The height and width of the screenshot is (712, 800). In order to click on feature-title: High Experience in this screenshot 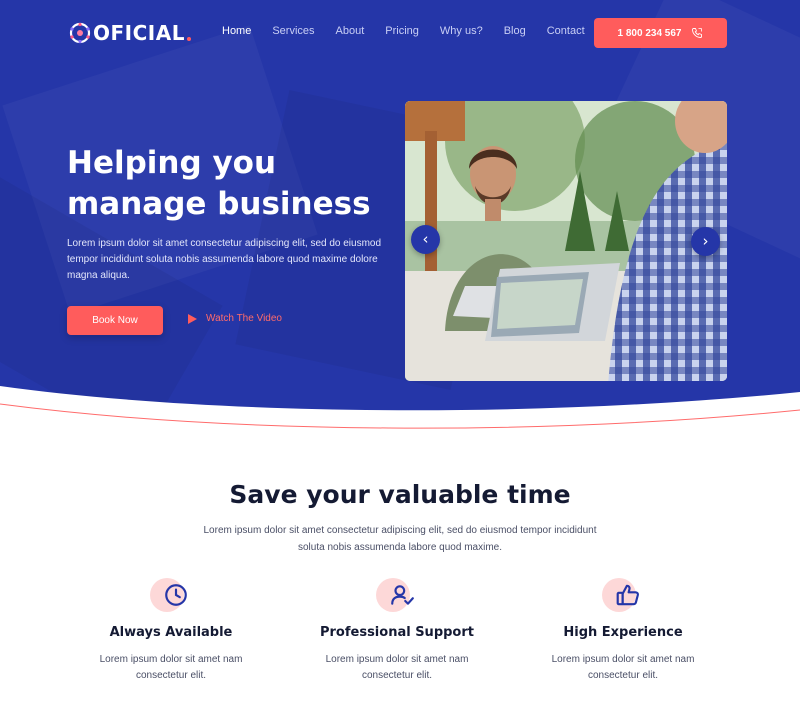, I will do `click(623, 632)`.